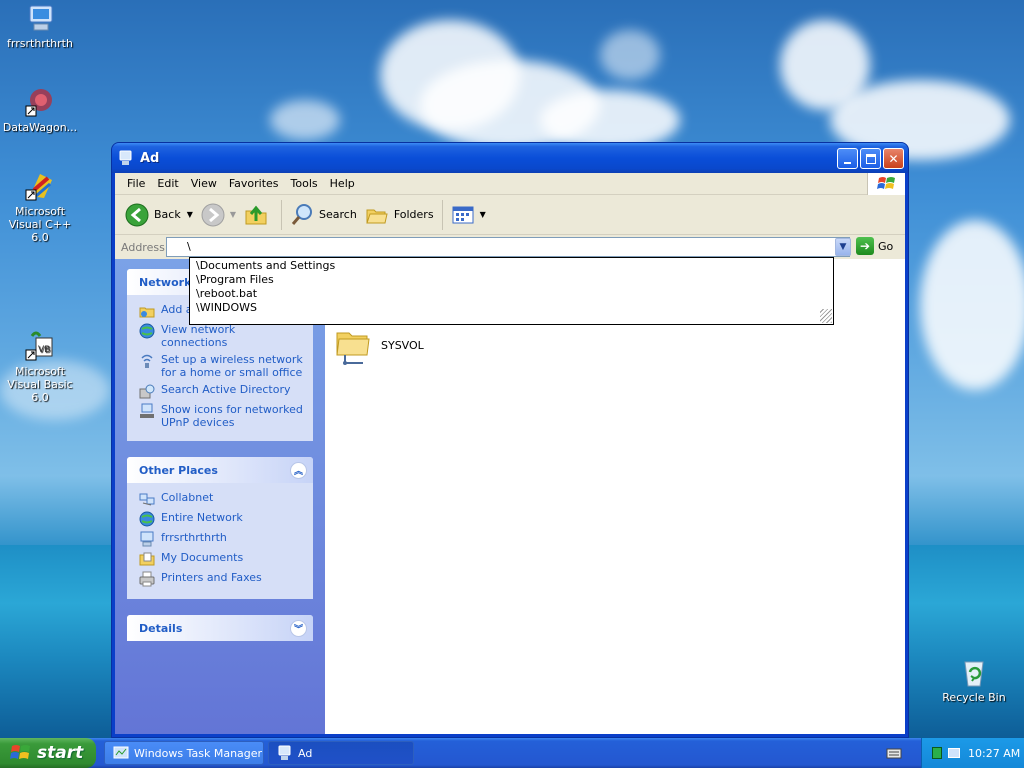  Describe the element at coordinates (161, 628) in the screenshot. I see `group-title: Details` at that location.